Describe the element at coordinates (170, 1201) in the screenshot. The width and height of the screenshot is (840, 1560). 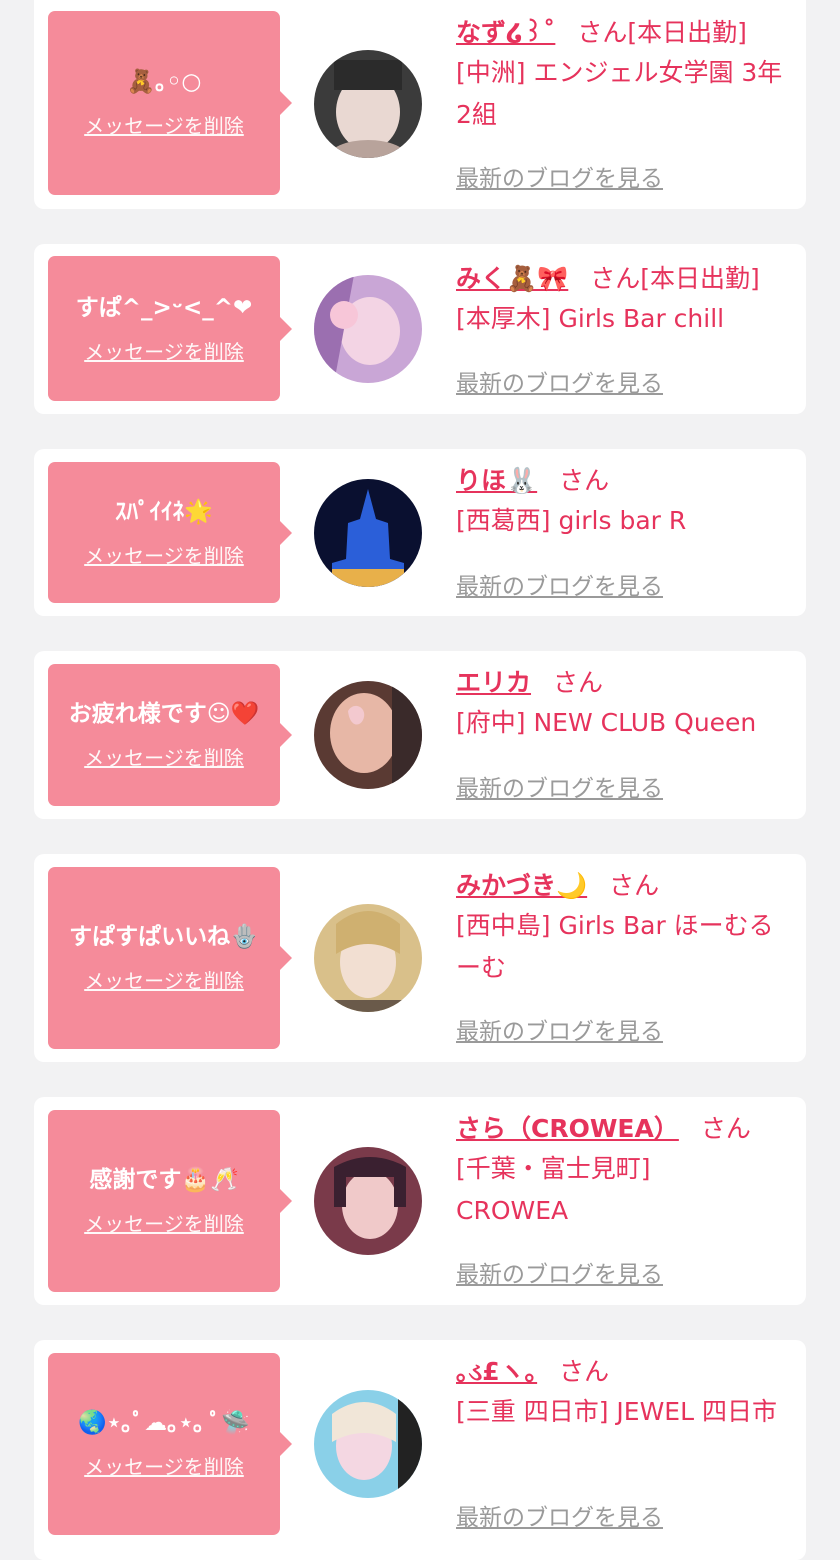
I see `message-bubble: 感謝です🎂🥂 メッセージを削除` at that location.